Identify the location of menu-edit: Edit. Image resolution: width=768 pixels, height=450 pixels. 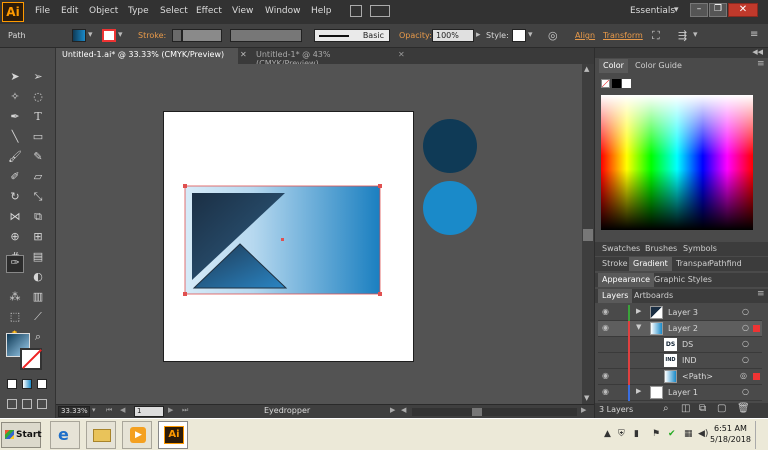
(69, 11).